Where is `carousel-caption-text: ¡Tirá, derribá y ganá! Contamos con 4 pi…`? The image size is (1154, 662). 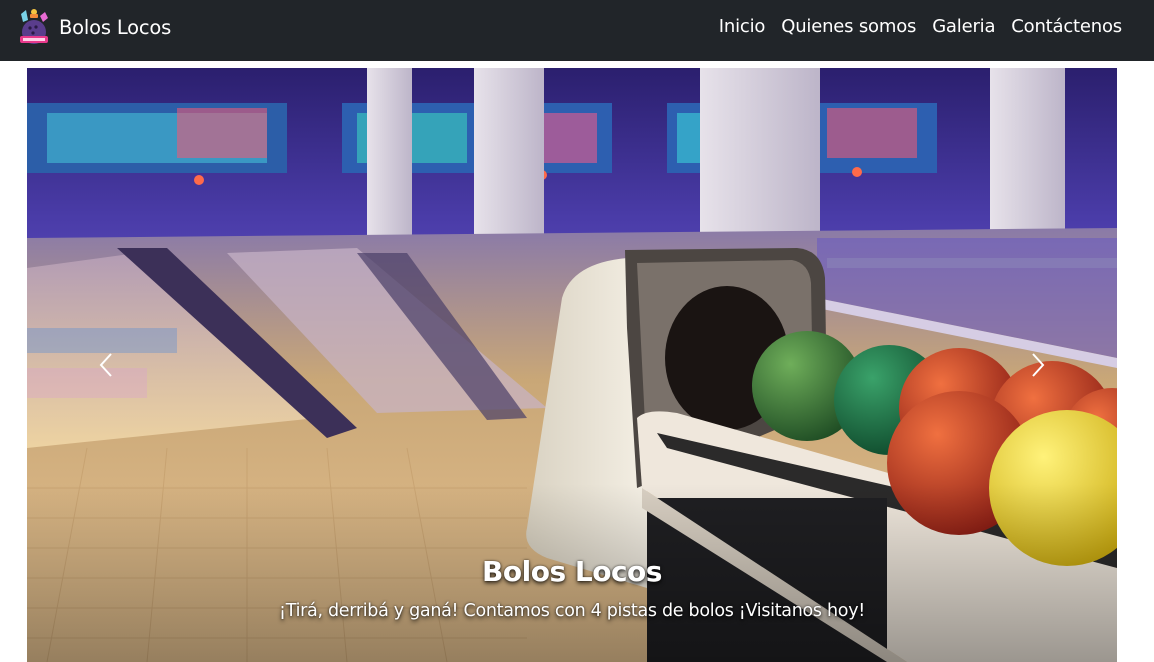
carousel-caption-text: ¡Tirá, derribá y ganá! Contamos con 4 pi… is located at coordinates (572, 611).